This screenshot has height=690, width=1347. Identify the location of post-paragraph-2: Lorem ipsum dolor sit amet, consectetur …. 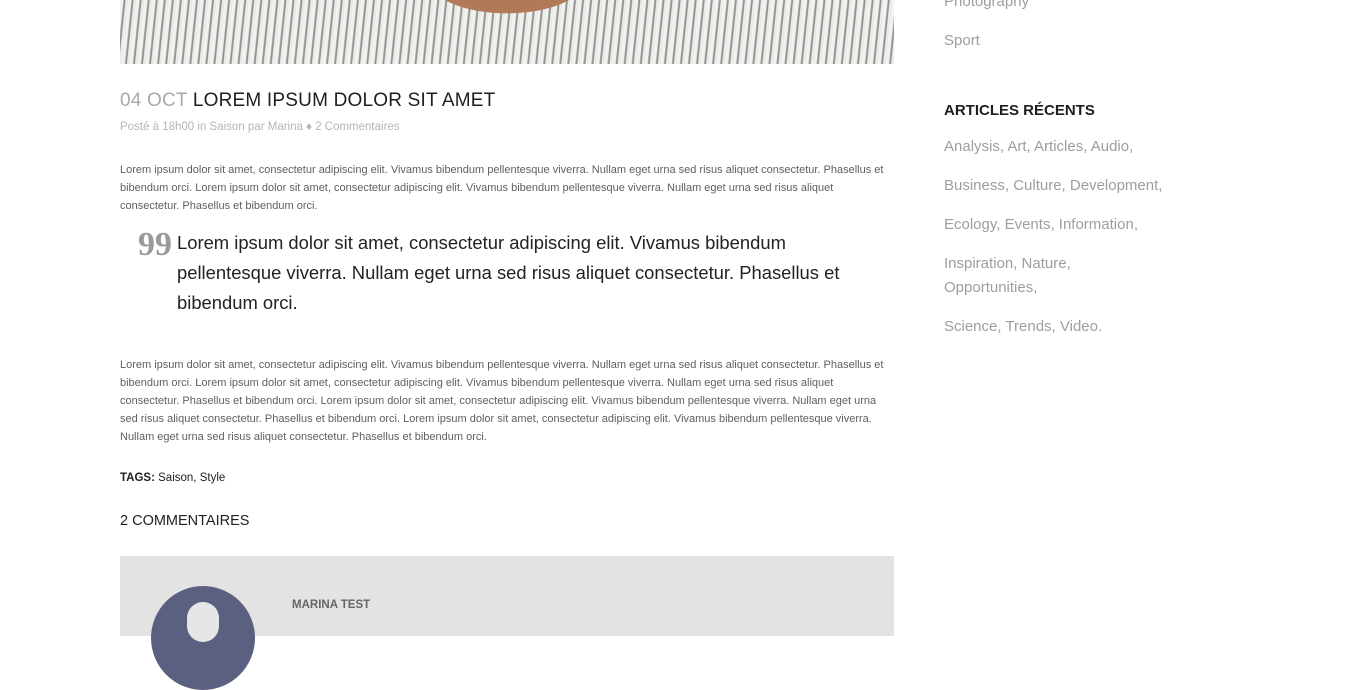
(502, 401).